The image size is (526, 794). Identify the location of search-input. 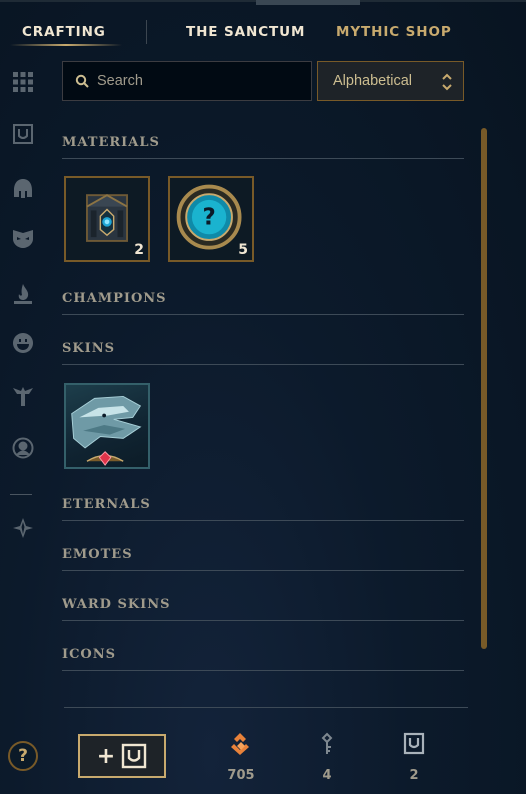
(197, 81).